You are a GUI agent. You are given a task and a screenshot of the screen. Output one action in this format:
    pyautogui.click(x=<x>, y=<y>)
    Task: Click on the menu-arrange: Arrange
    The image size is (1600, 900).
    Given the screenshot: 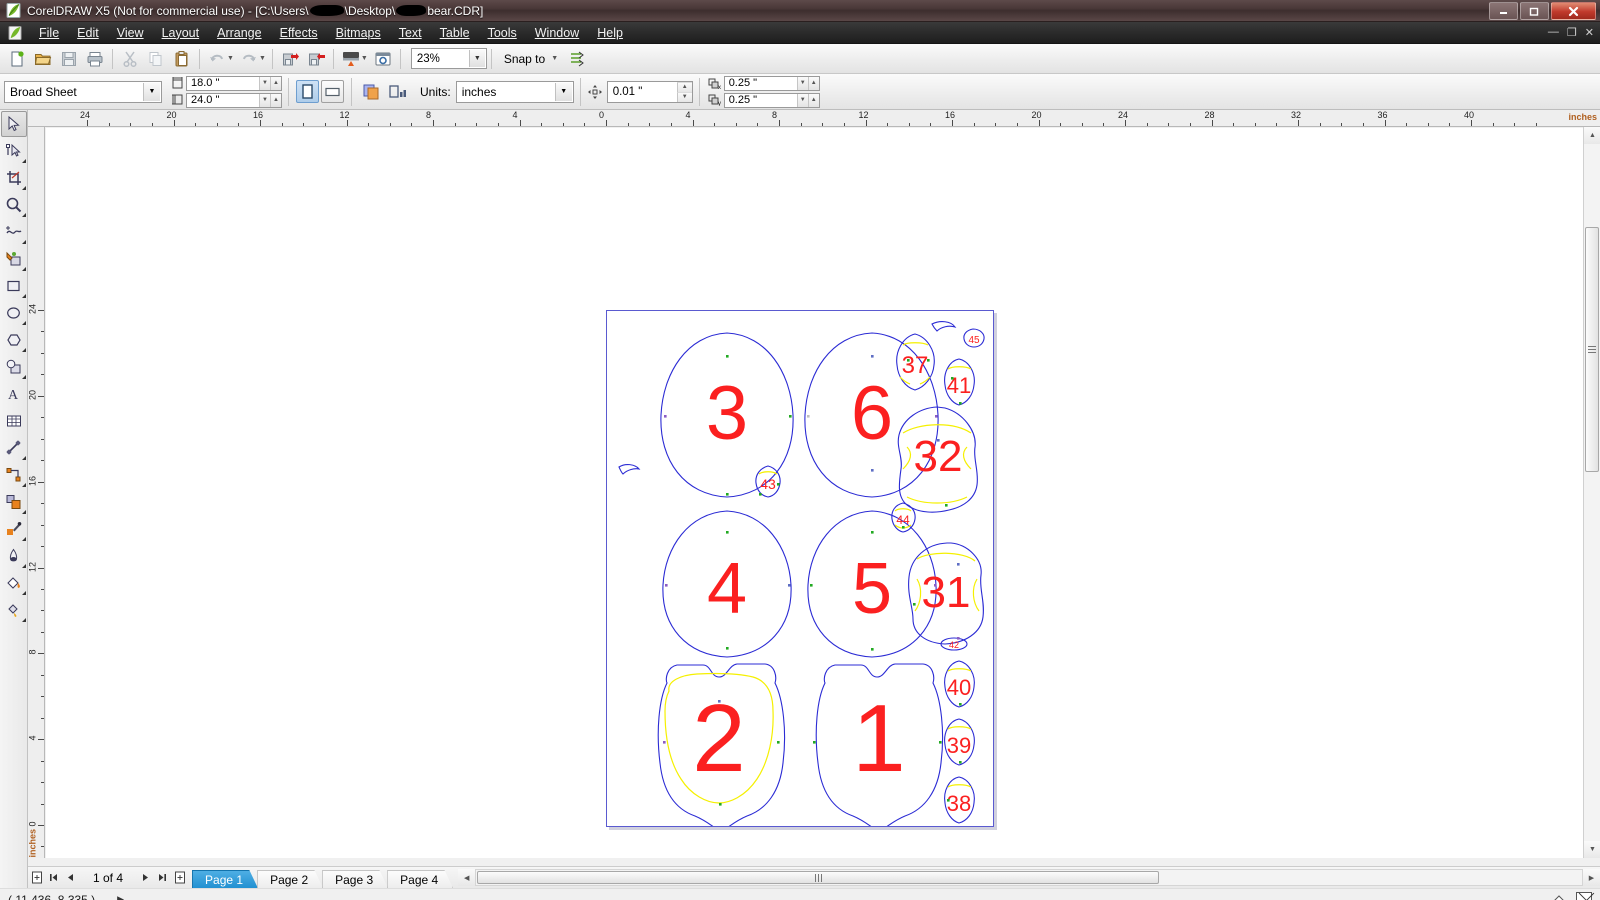 What is the action you would take?
    pyautogui.click(x=239, y=33)
    